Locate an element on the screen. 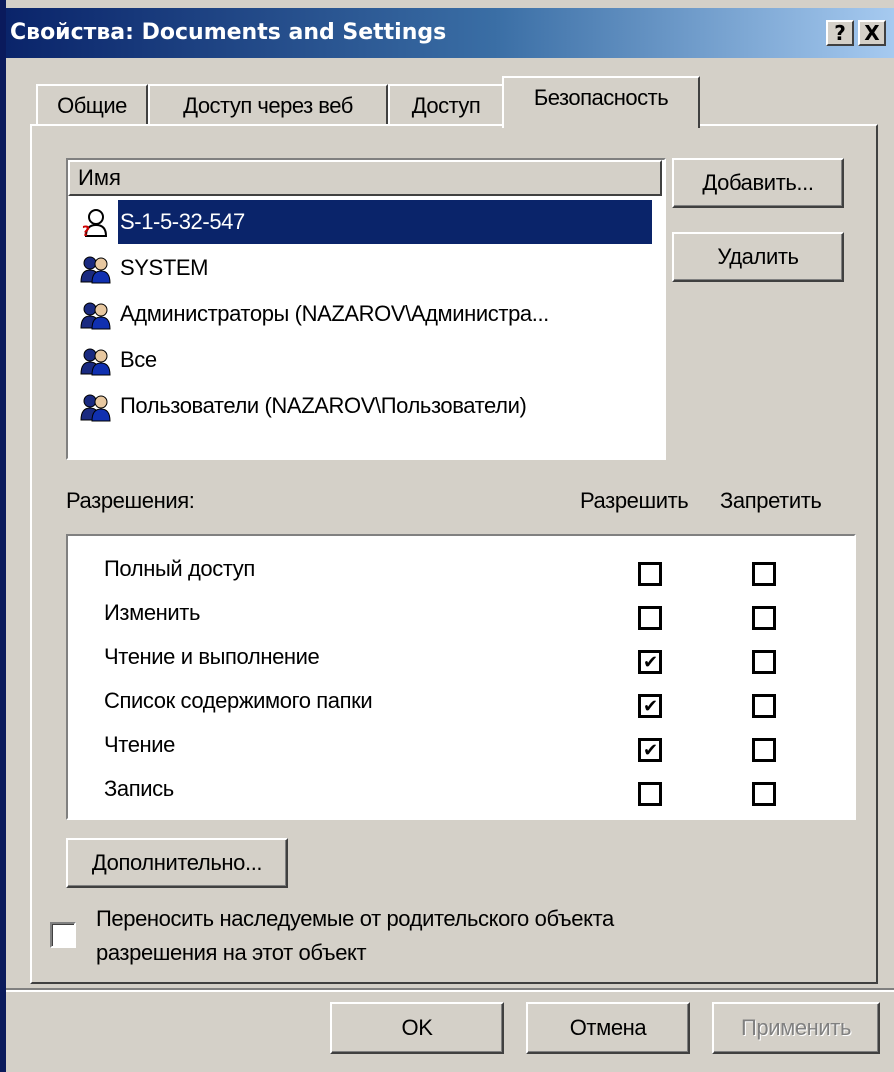 This screenshot has width=894, height=1072. permission-row: Запись is located at coordinates (461, 790).